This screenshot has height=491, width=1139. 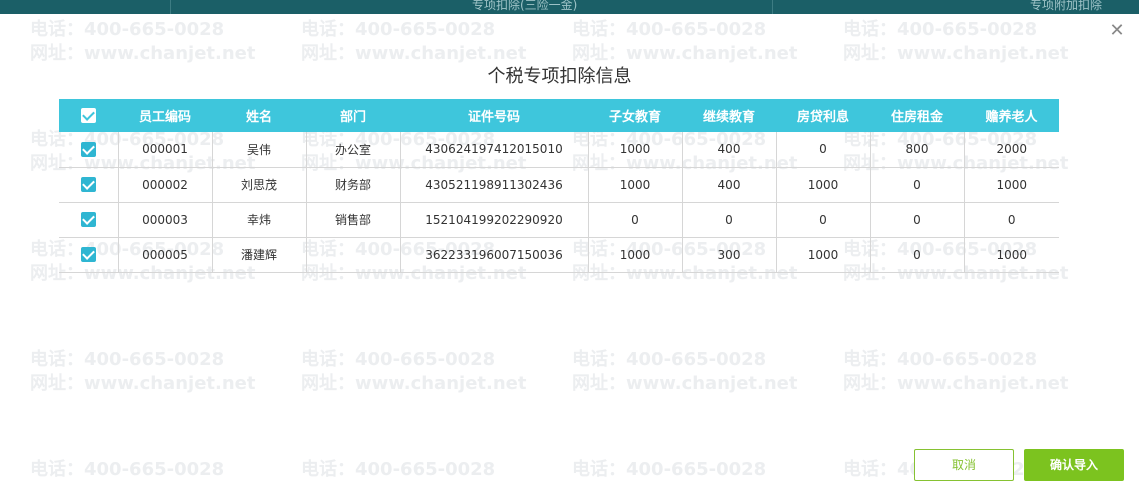 What do you see at coordinates (353, 150) in the screenshot?
I see `department-cell: 办公室` at bounding box center [353, 150].